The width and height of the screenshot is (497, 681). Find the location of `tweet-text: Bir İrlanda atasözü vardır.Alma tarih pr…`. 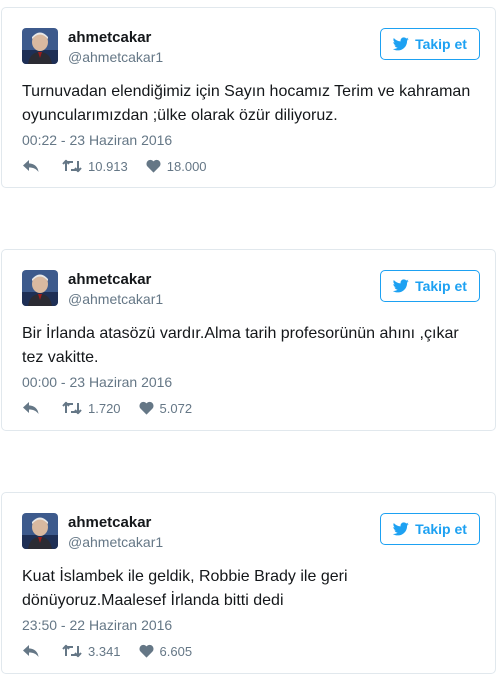

tweet-text: Bir İrlanda atasözü vardır.Alma tarih pr… is located at coordinates (240, 345).